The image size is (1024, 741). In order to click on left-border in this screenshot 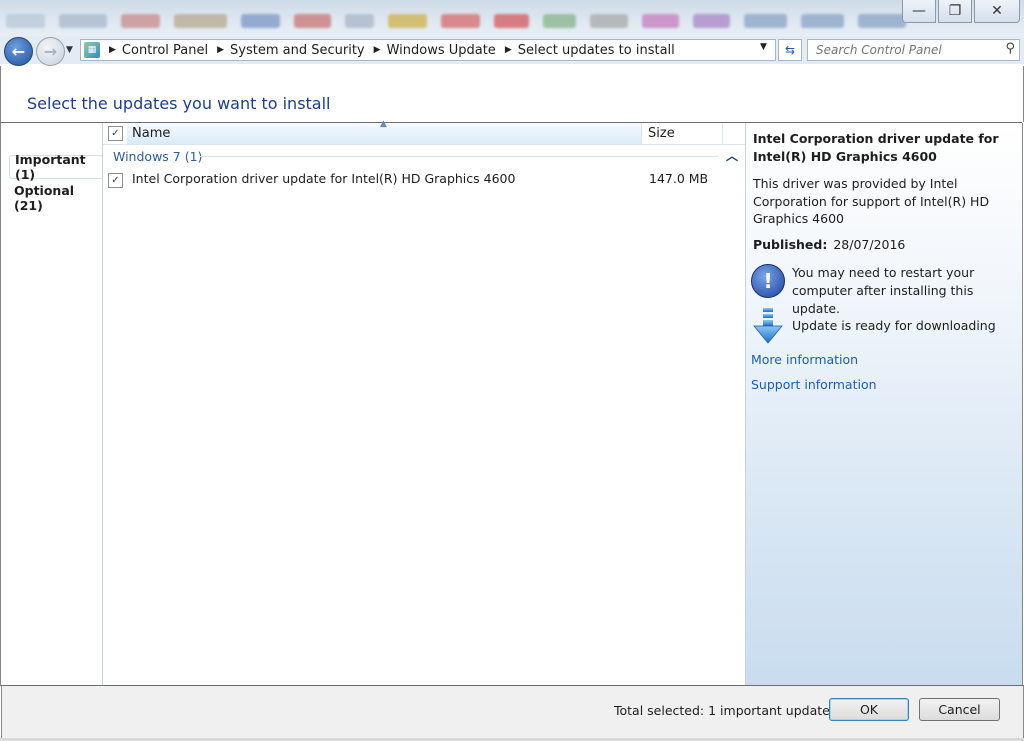, I will do `click(0, 404)`.